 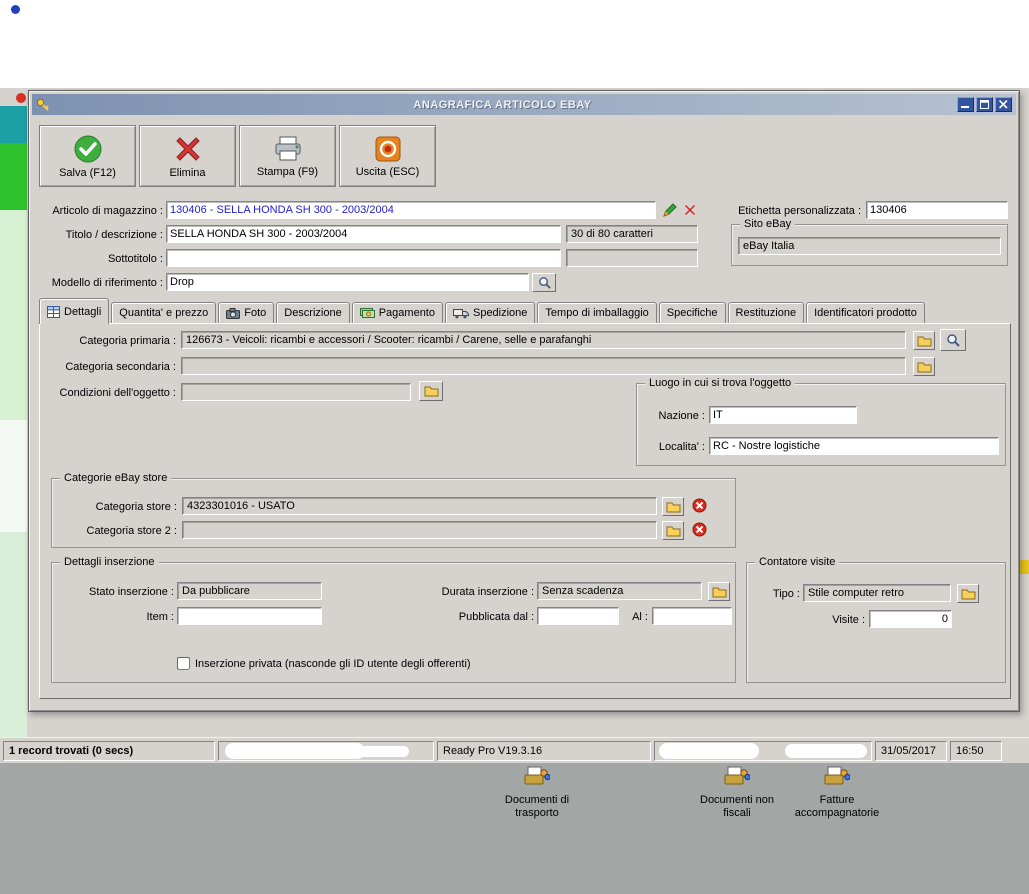 I want to click on tipo-label: Tipo :, so click(x=786, y=594).